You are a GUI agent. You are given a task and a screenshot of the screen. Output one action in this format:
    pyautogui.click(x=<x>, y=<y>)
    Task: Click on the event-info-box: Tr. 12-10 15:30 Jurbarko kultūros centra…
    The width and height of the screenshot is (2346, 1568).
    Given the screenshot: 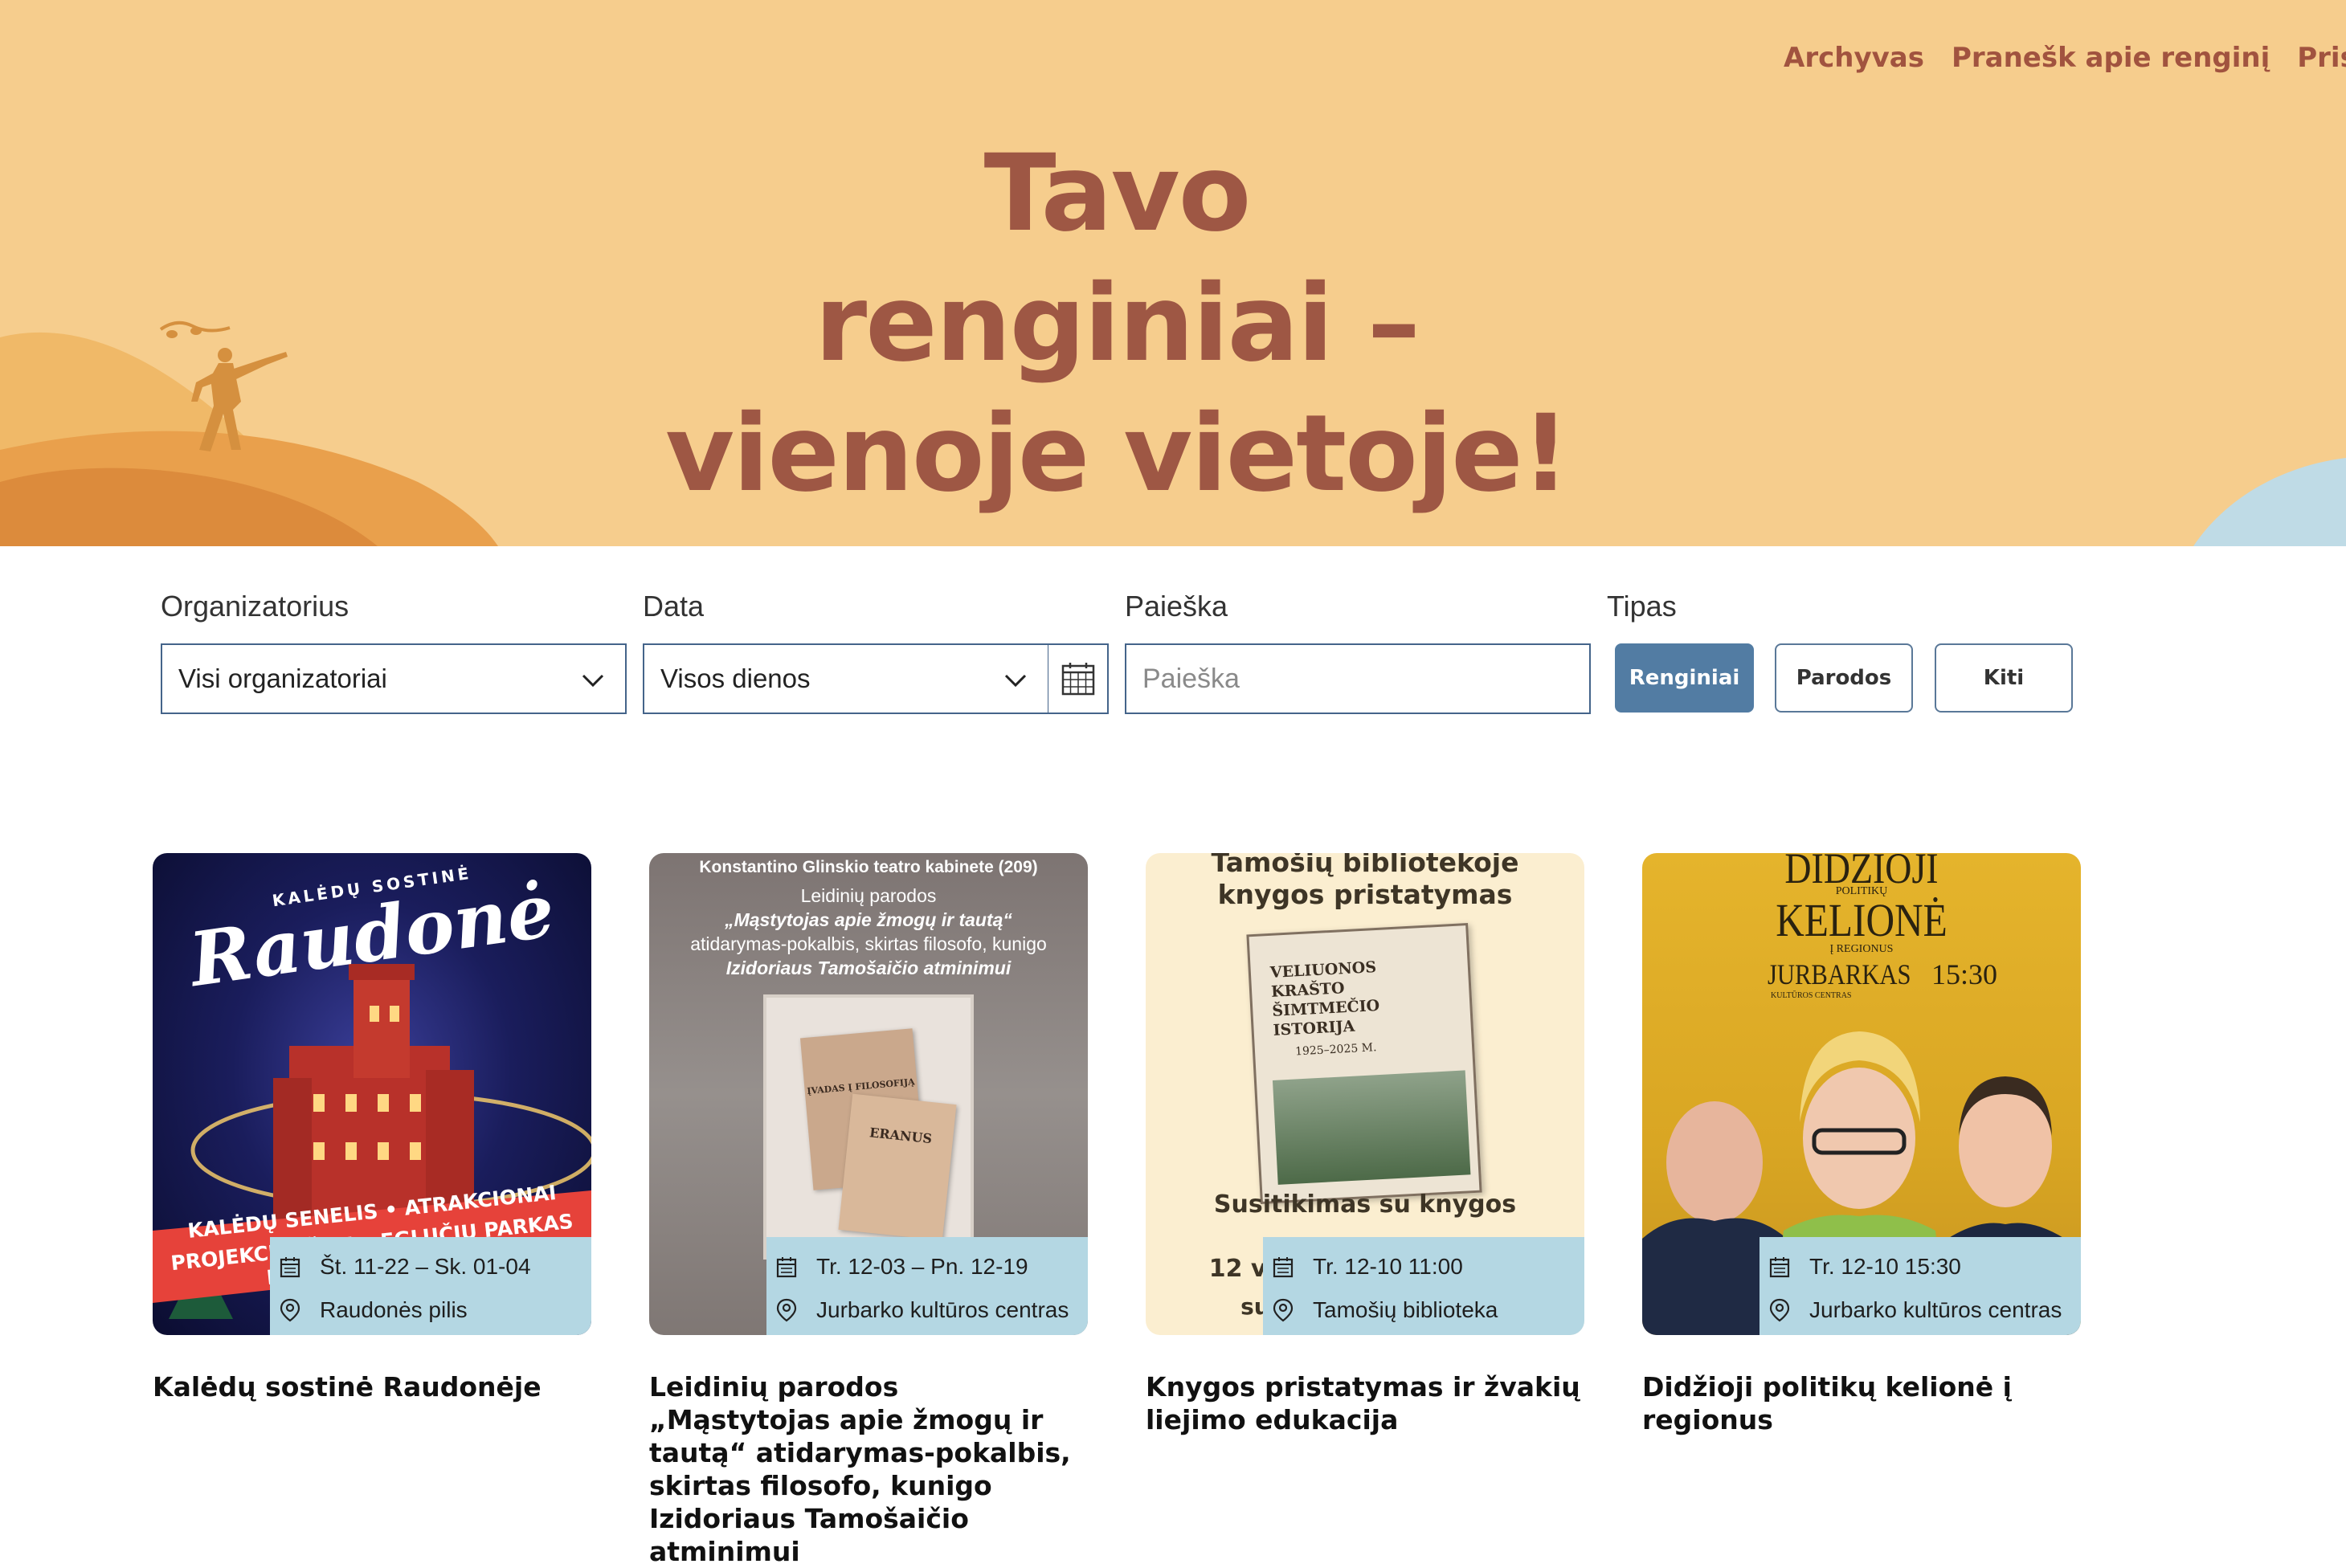 What is the action you would take?
    pyautogui.click(x=1920, y=1286)
    